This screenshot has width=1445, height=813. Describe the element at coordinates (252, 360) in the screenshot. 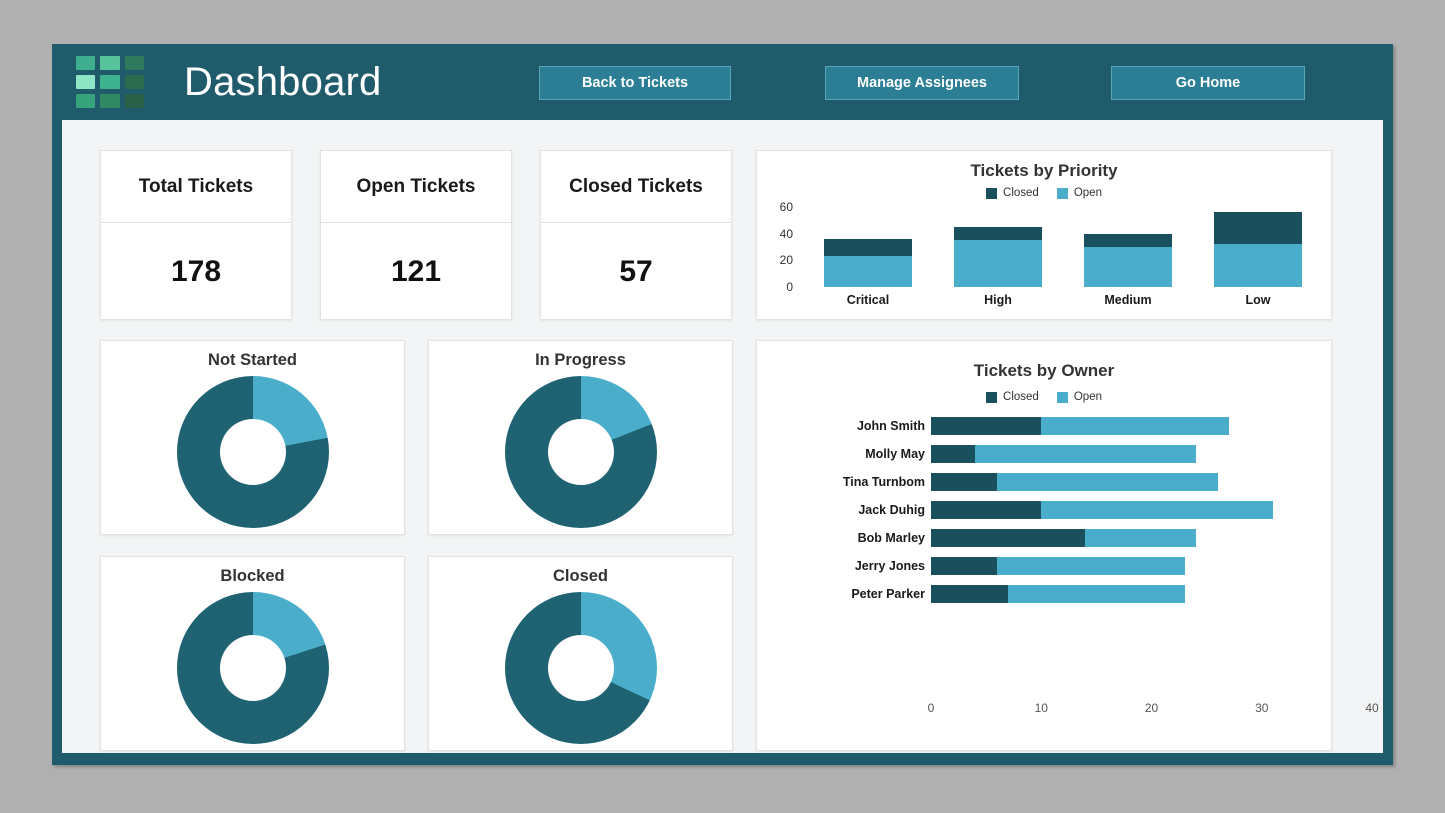

I see `donut-title: Not Started` at that location.